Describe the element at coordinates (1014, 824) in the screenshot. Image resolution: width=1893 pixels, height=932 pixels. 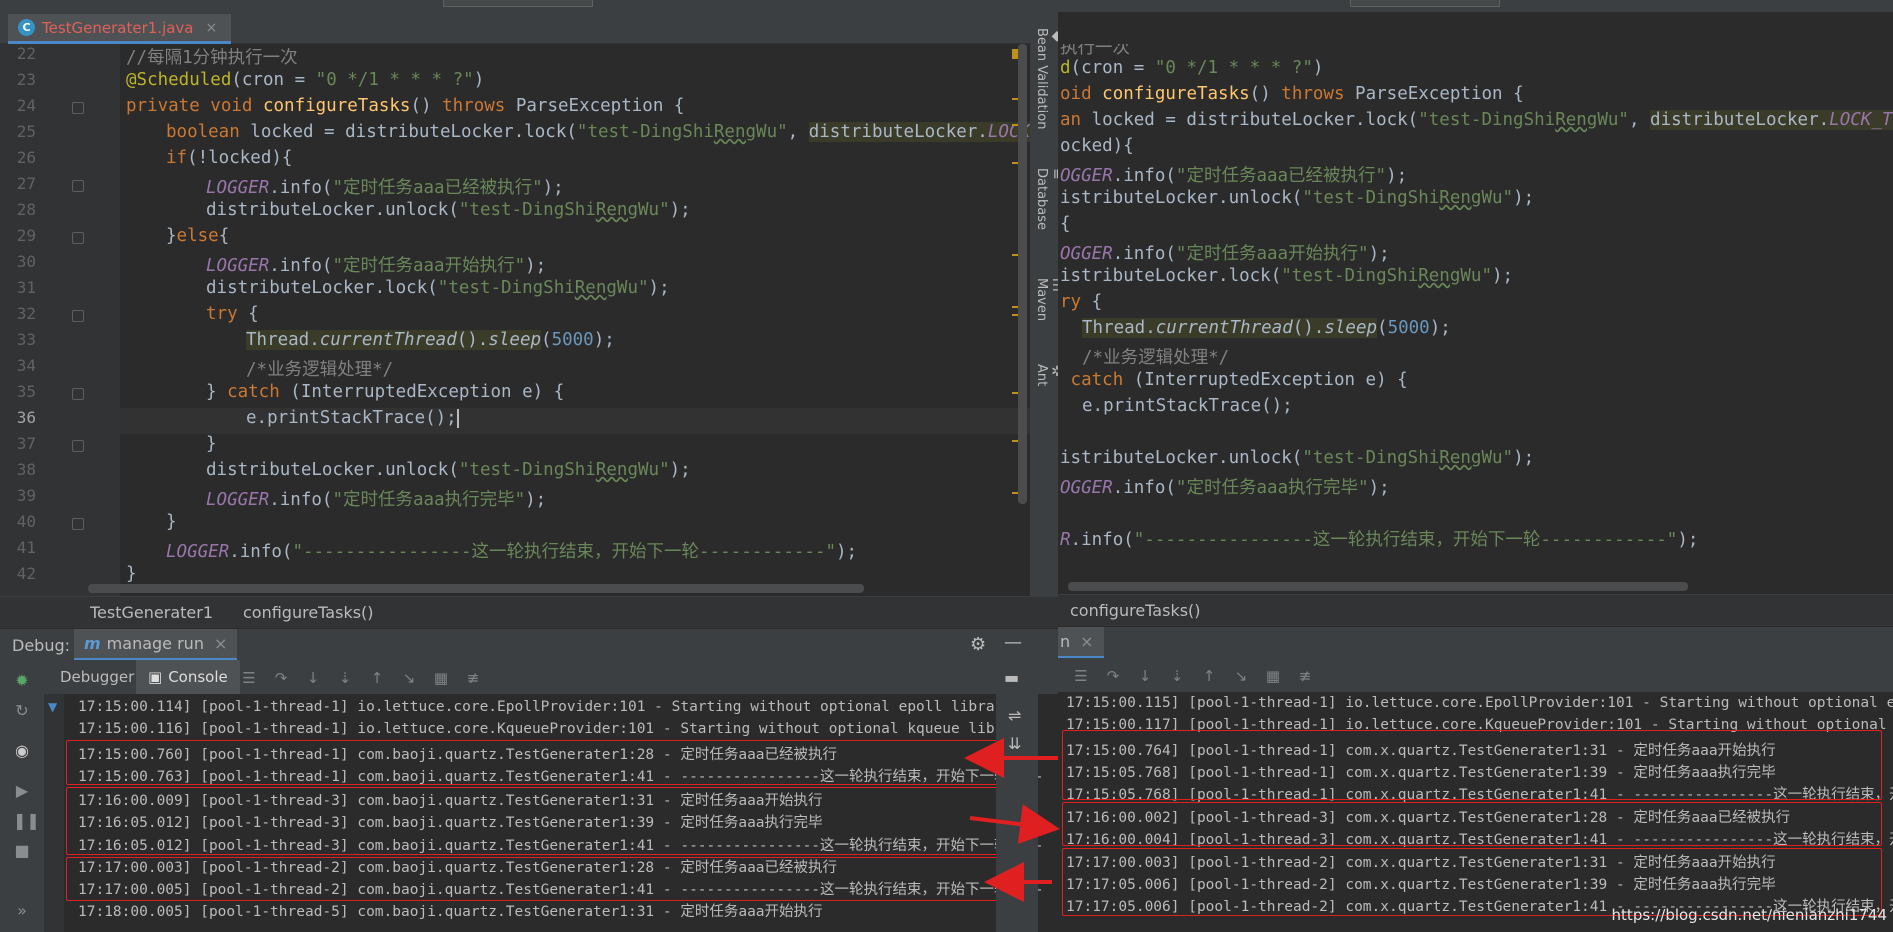
I see `arrow-to-right-second-block` at that location.